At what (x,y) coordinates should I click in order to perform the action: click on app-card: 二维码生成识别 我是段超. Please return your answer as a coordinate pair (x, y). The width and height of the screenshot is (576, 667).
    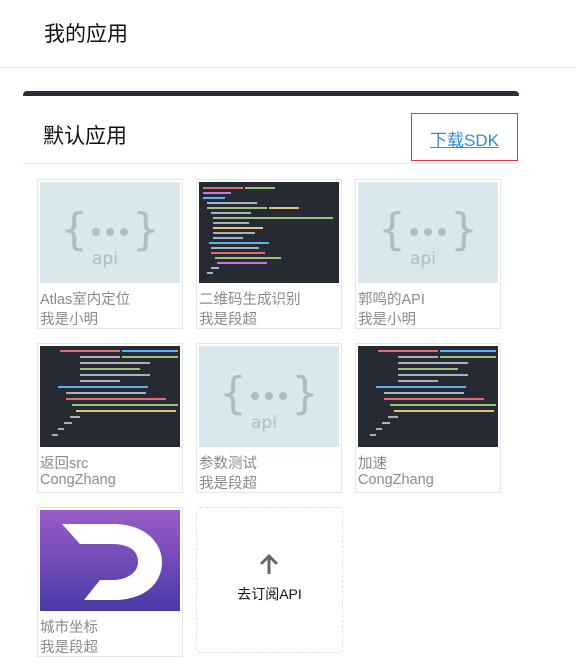
    Looking at the image, I should click on (269, 254).